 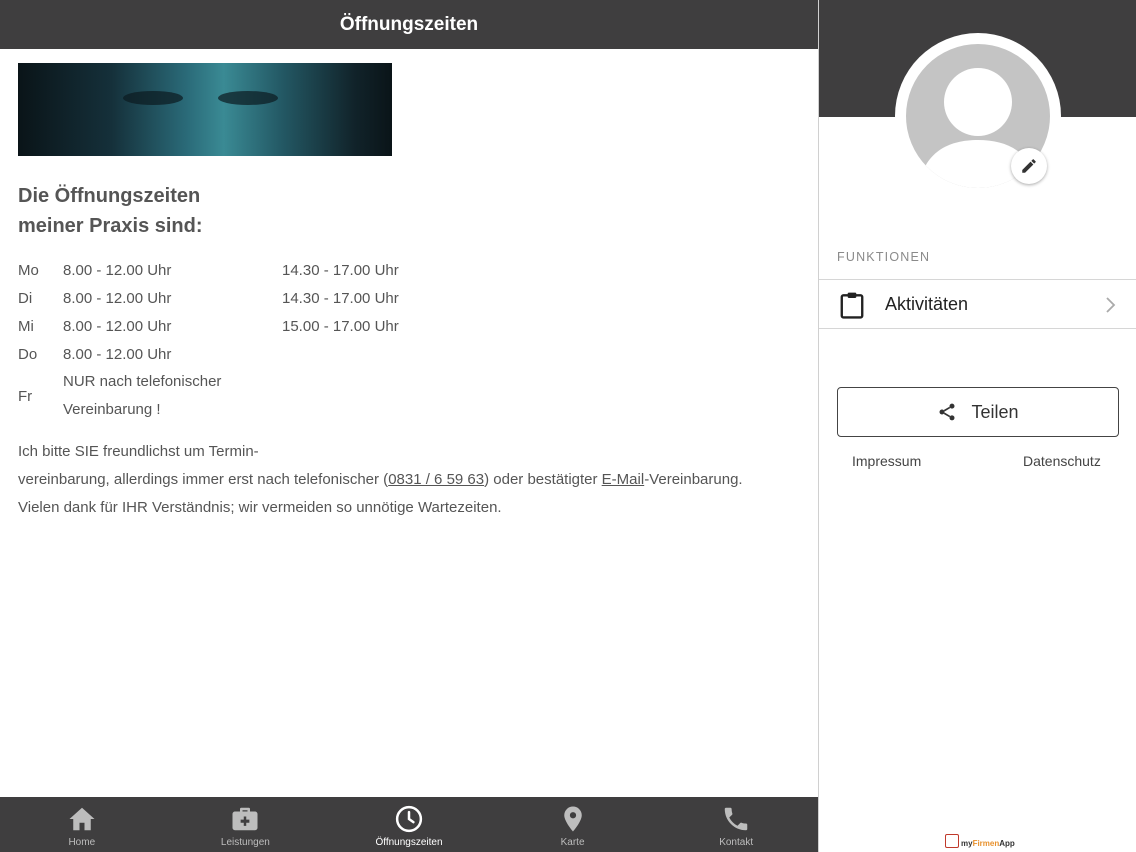 What do you see at coordinates (205, 109) in the screenshot?
I see `header-banner-image` at bounding box center [205, 109].